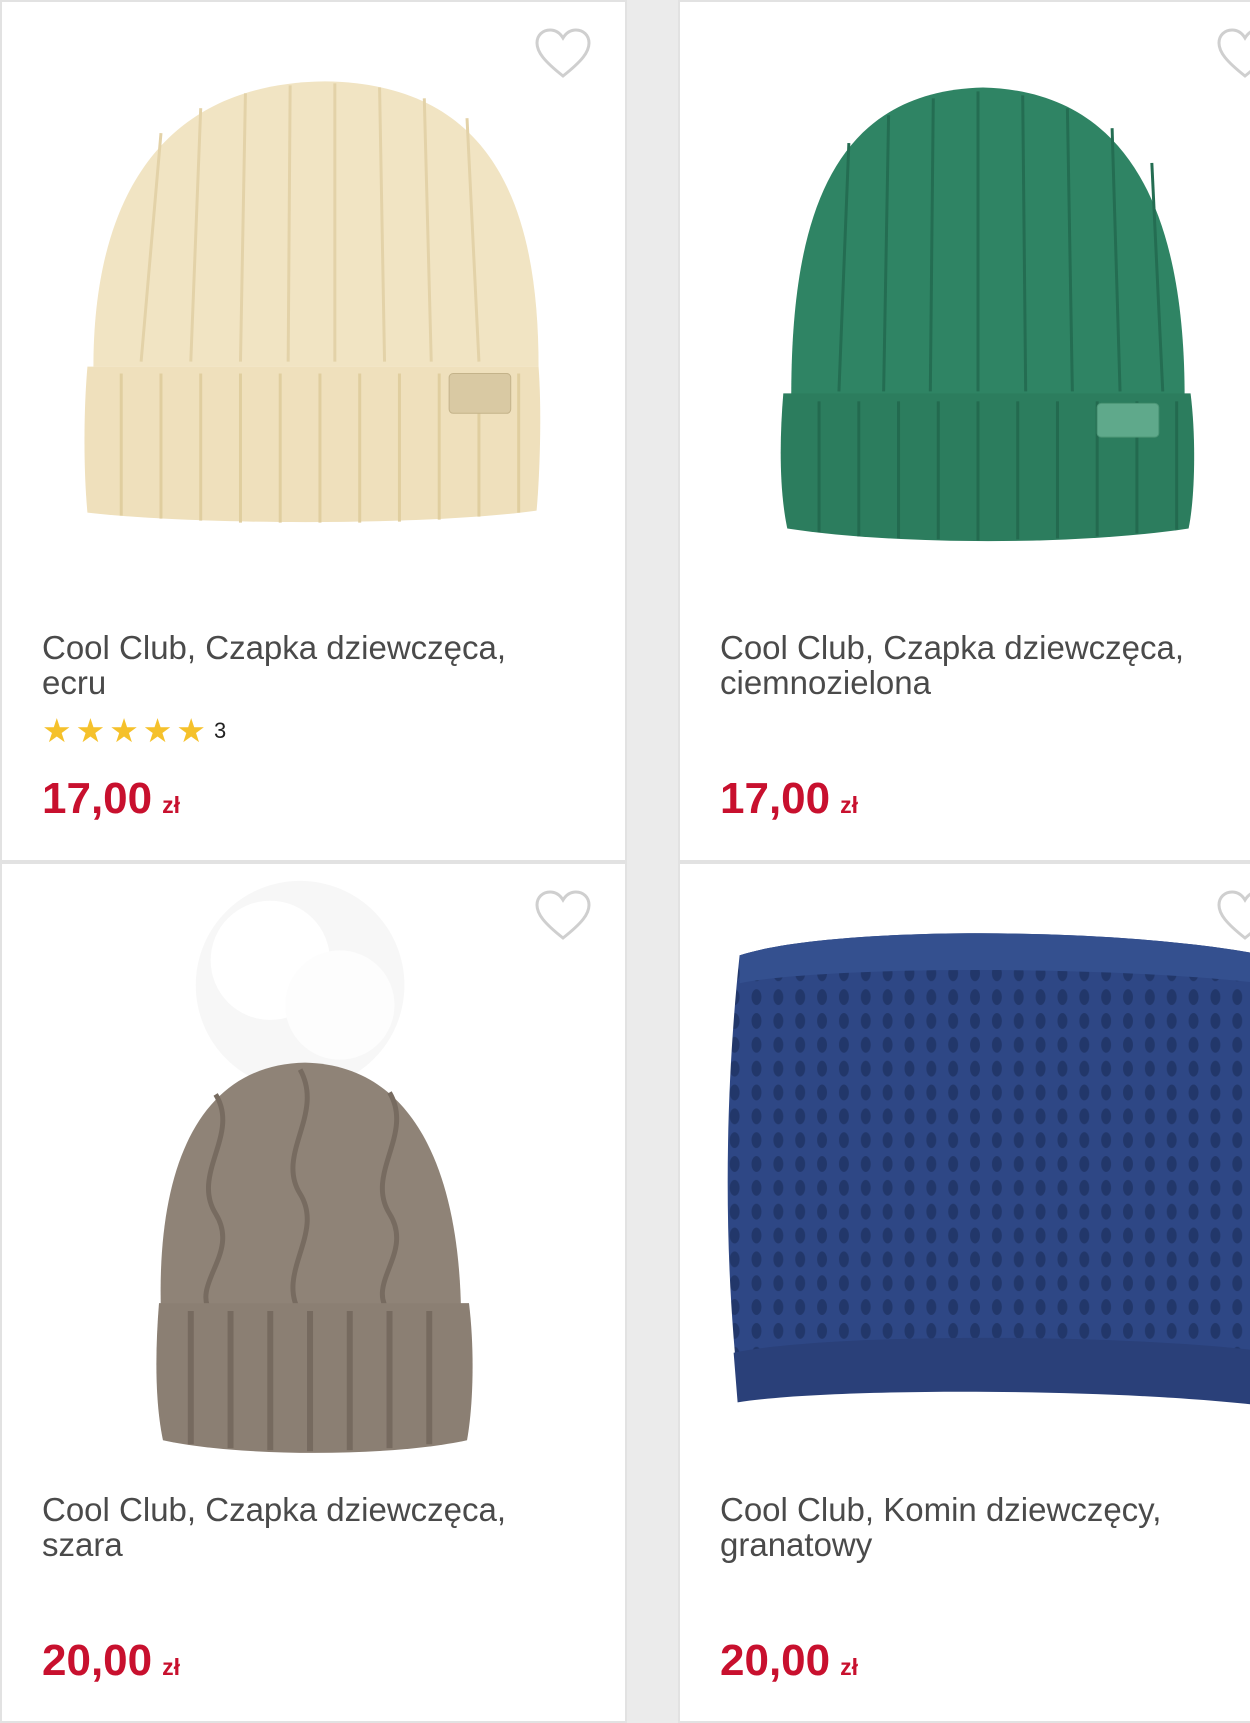  What do you see at coordinates (970, 682) in the screenshot?
I see `product-title-line2: ciemnozielona` at bounding box center [970, 682].